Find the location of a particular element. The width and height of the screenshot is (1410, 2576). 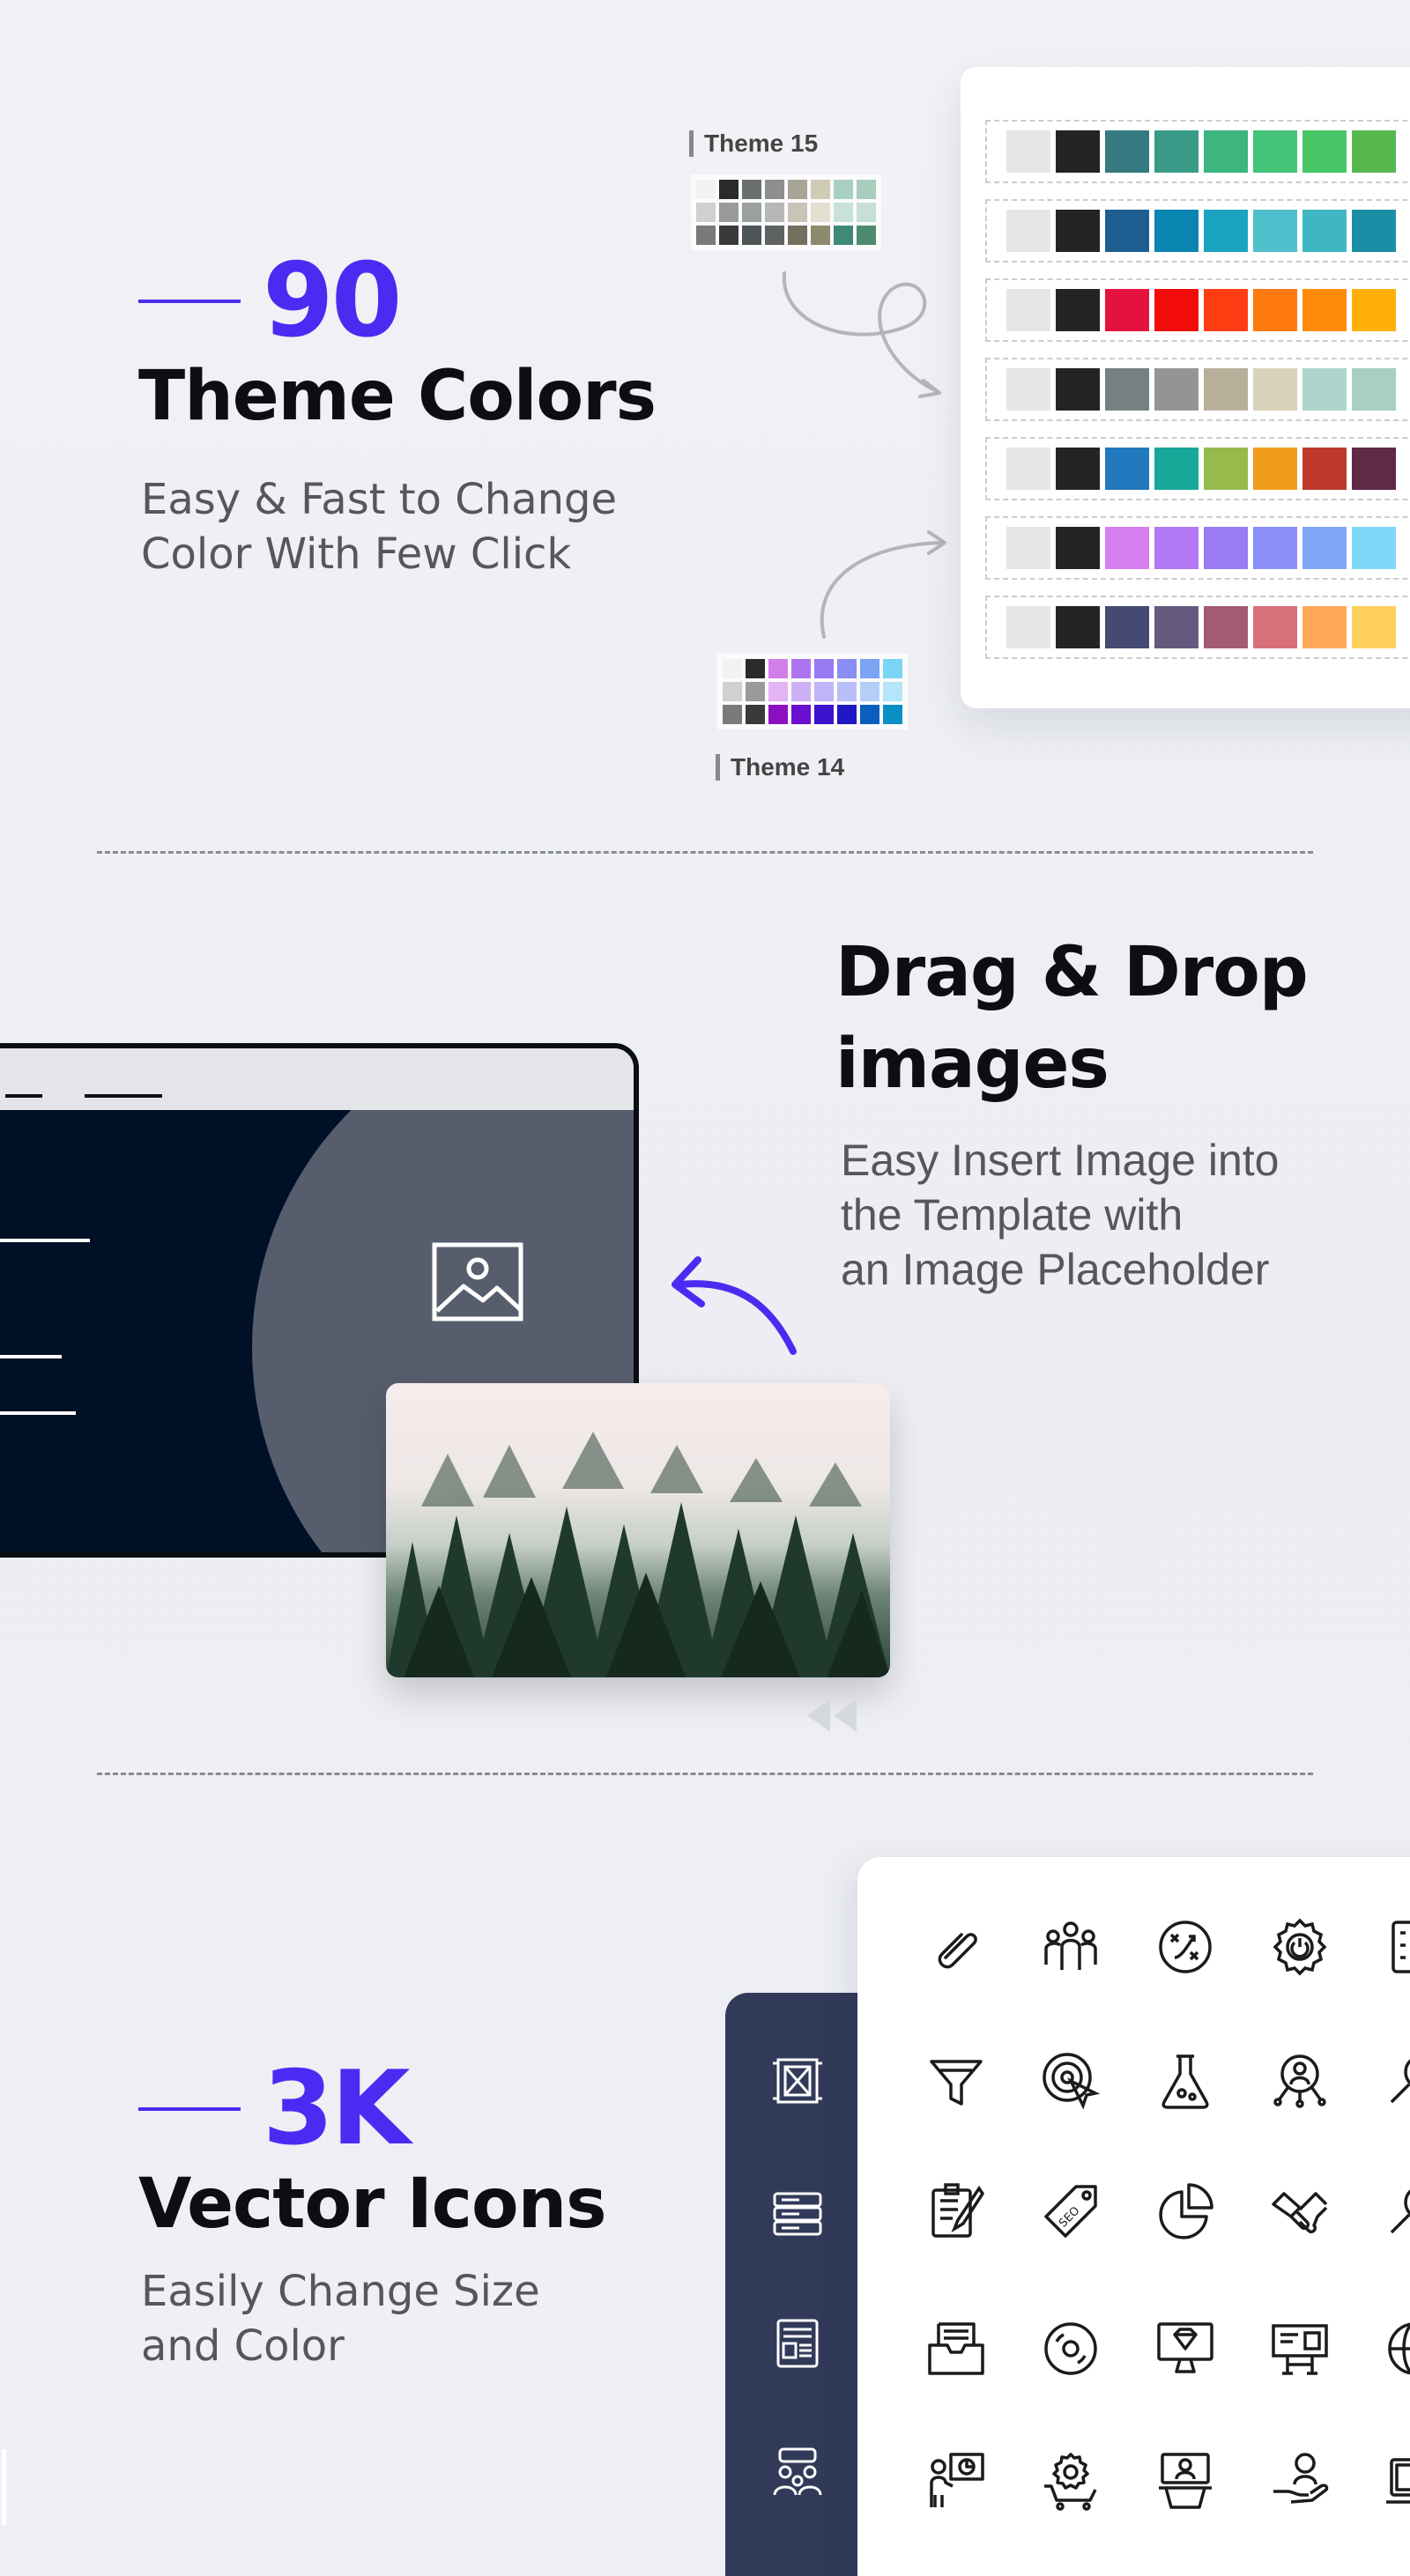

disc-icon is located at coordinates (1071, 2349).